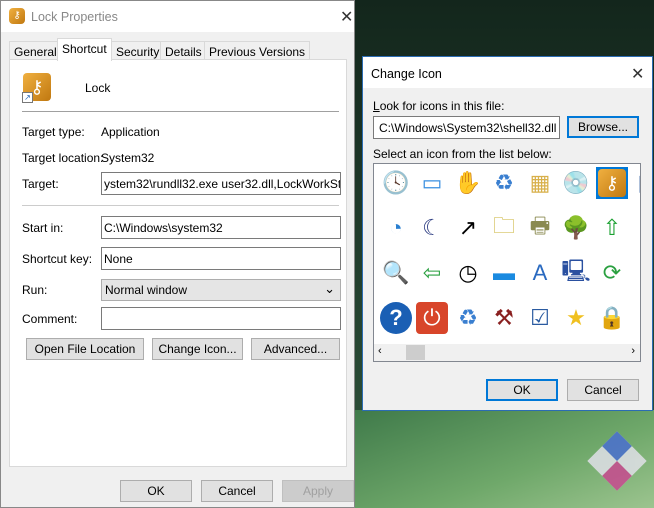 The height and width of the screenshot is (508, 654). What do you see at coordinates (63, 158) in the screenshot?
I see `target-location-label: Target location:` at bounding box center [63, 158].